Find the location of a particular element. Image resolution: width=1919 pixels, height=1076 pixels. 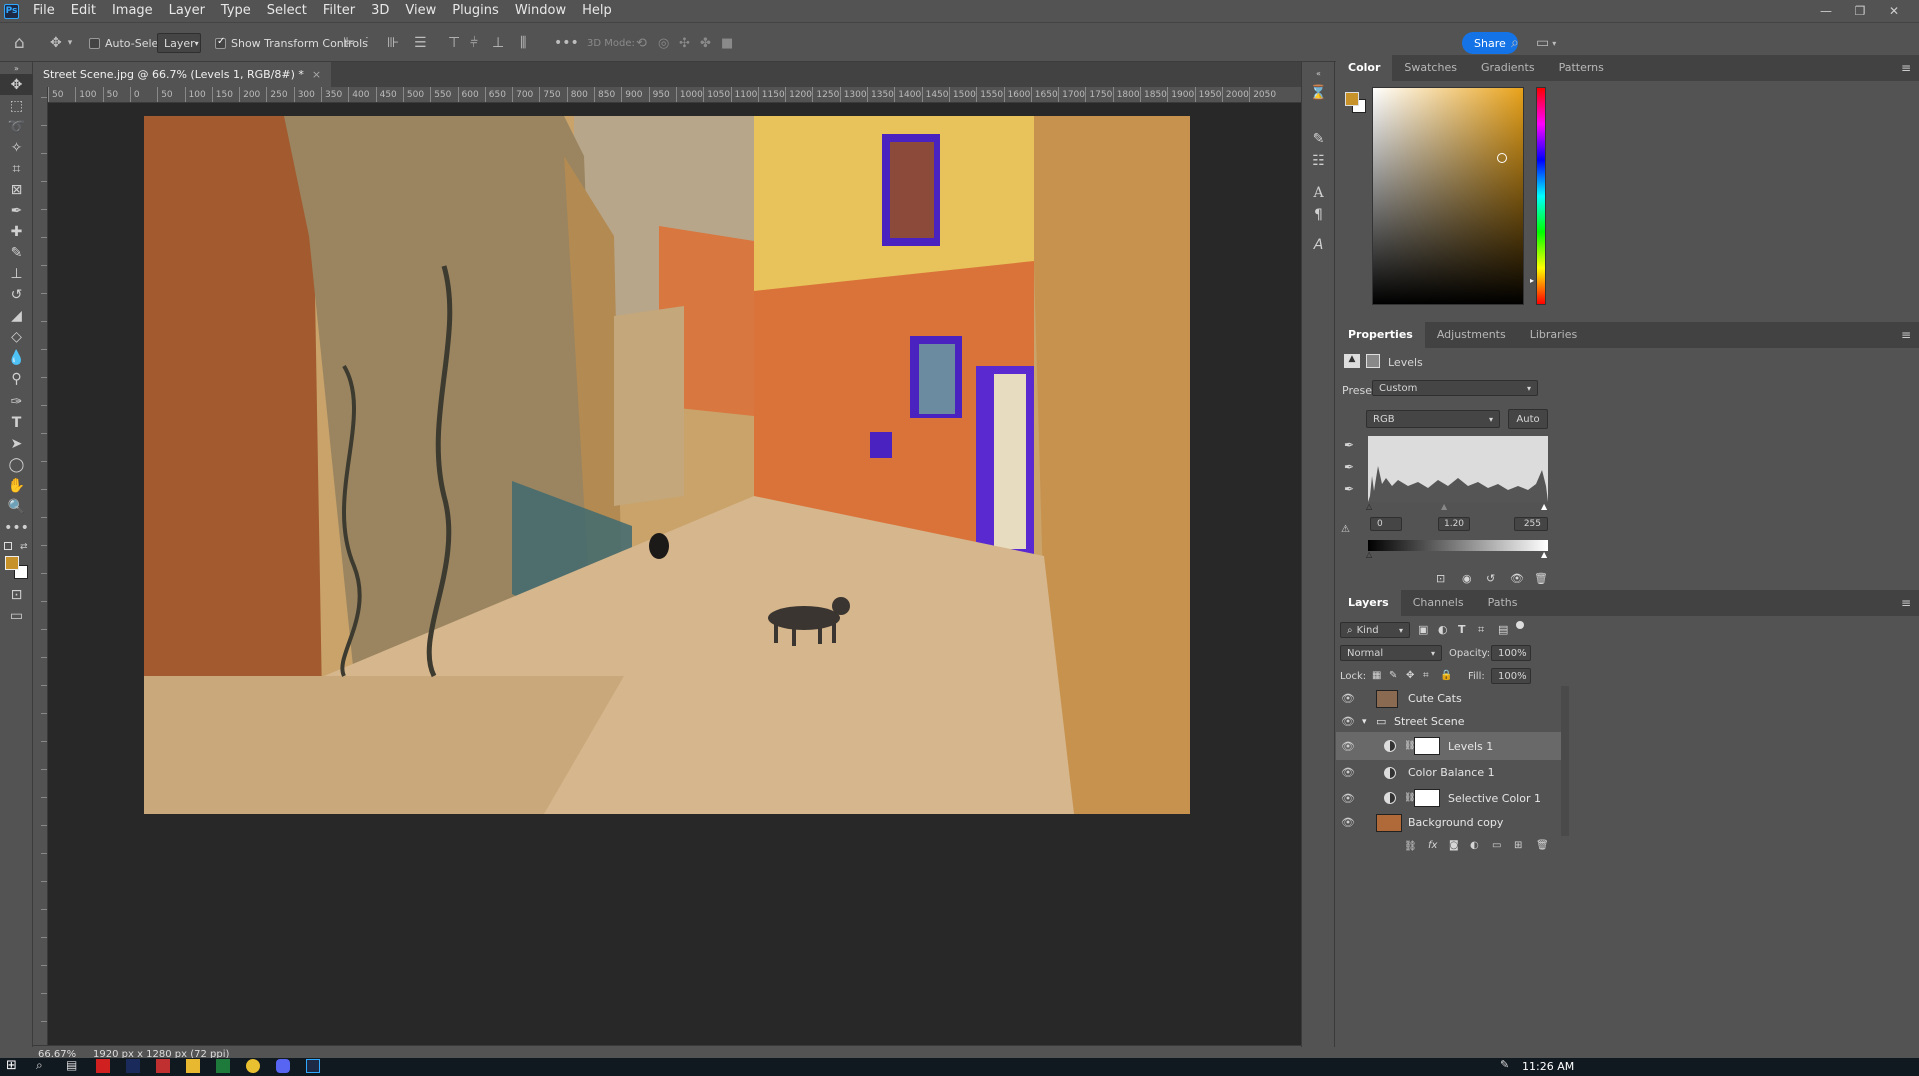

file-explorer-icon is located at coordinates (193, 1066).